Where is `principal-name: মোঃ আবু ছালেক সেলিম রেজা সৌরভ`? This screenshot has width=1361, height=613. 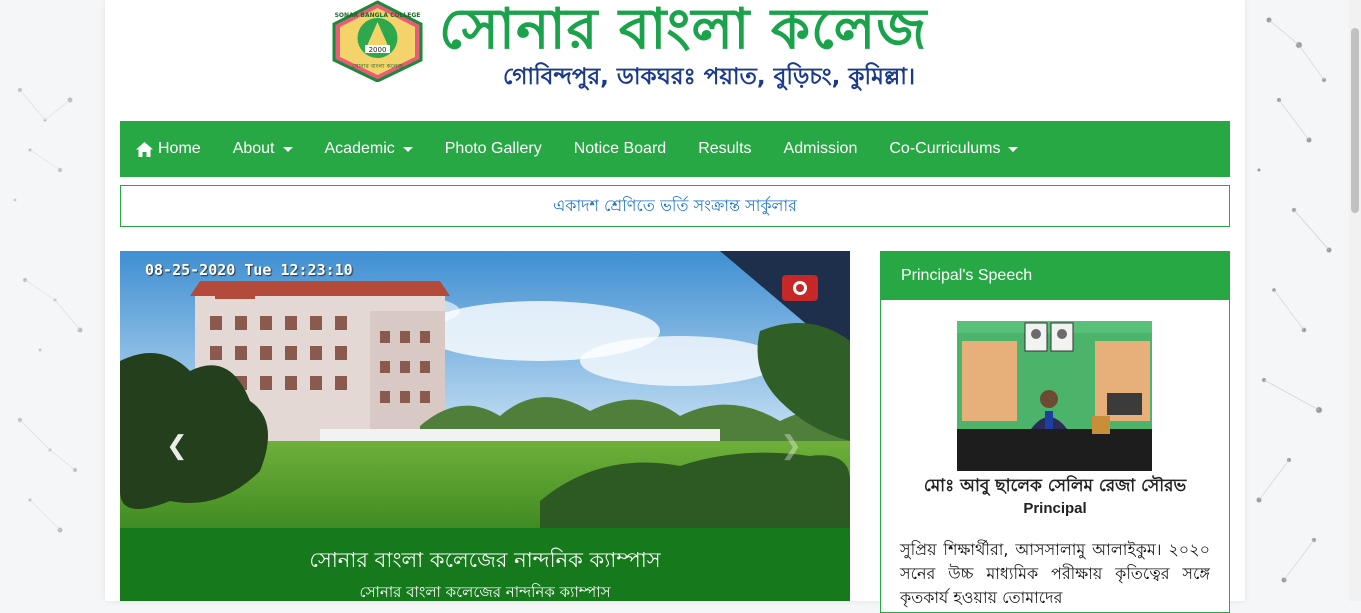
principal-name: মোঃ আবু ছালেক সেলিম রেজা সৌরভ is located at coordinates (1055, 486).